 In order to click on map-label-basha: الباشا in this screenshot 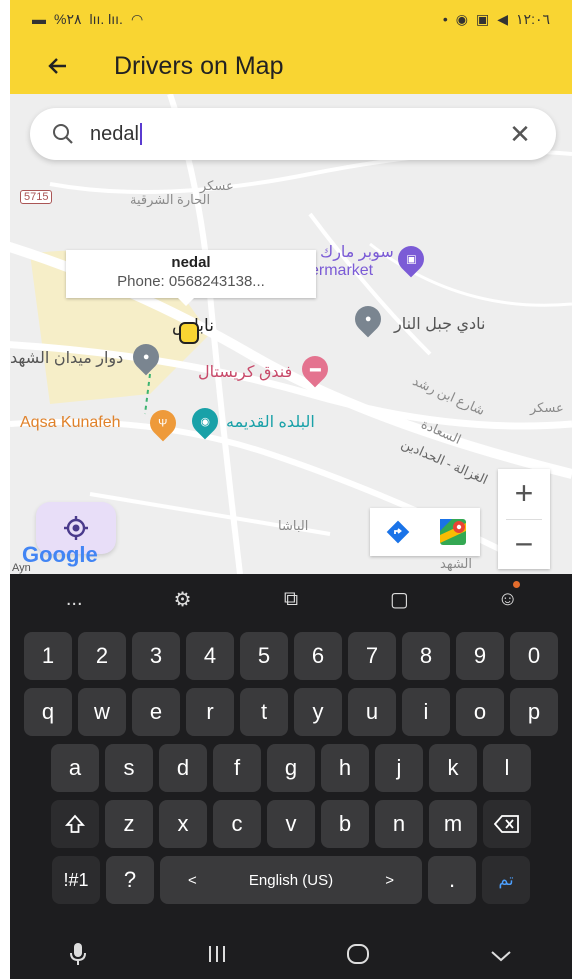, I will do `click(293, 525)`.